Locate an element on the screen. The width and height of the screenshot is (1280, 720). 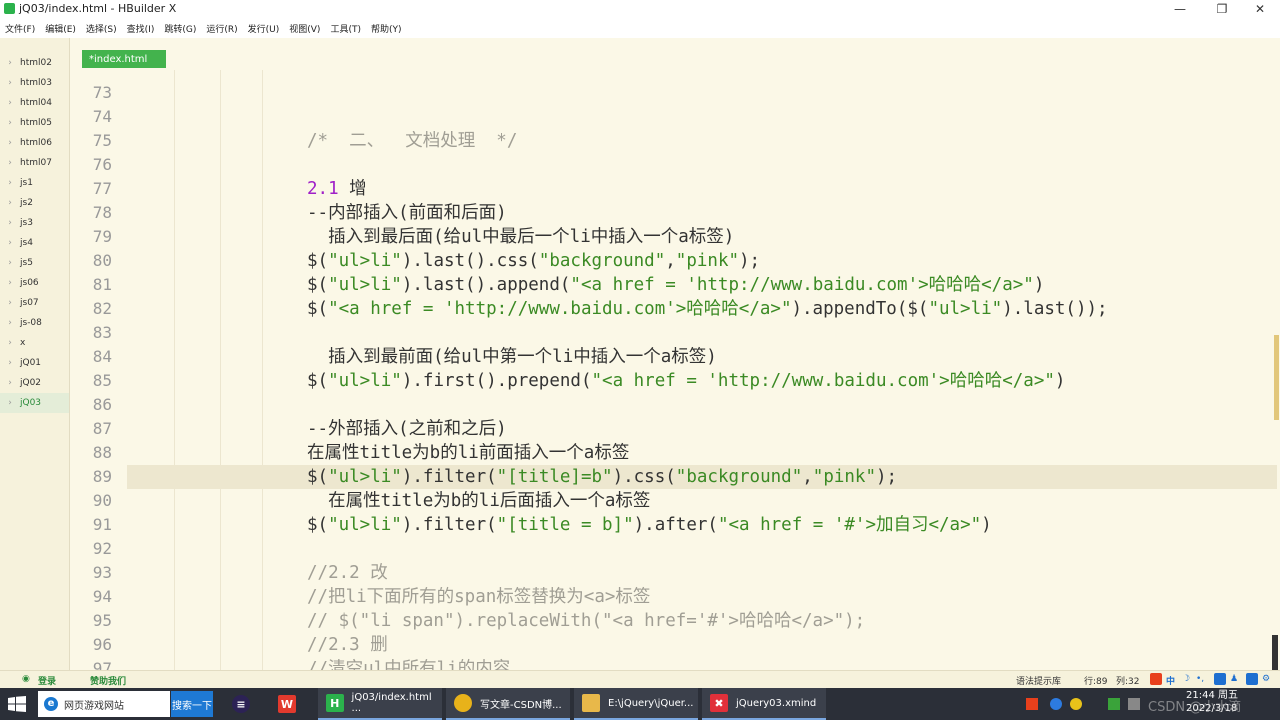
code-line: 插入到最后面(给ul中最后一个li中插入一个a标签) is located at coordinates (520, 237).